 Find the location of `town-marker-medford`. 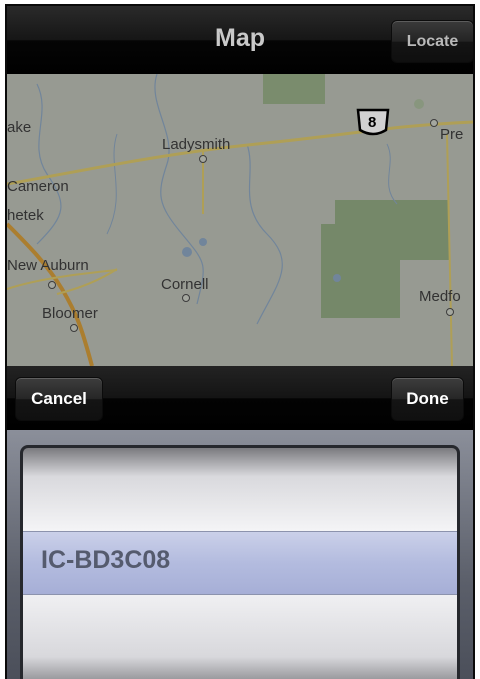

town-marker-medford is located at coordinates (450, 312).